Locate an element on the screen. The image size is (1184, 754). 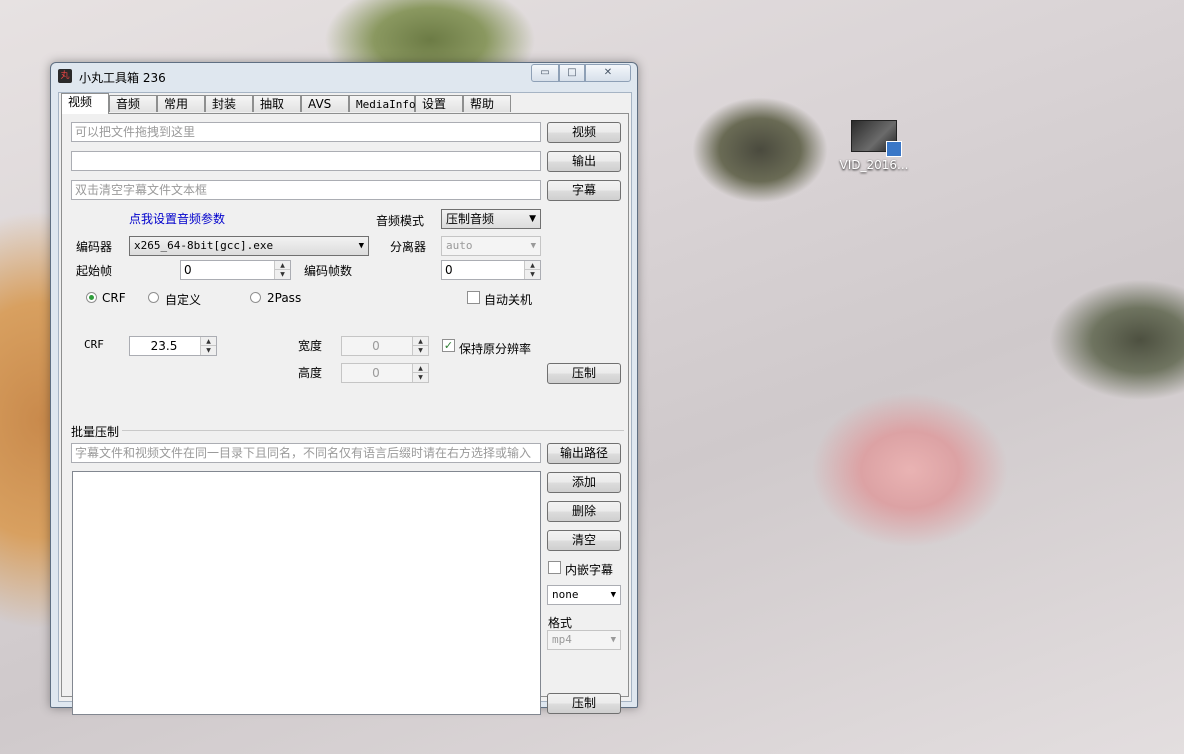
embed-subtitle-label: 内嵌字幕 is located at coordinates (589, 570).